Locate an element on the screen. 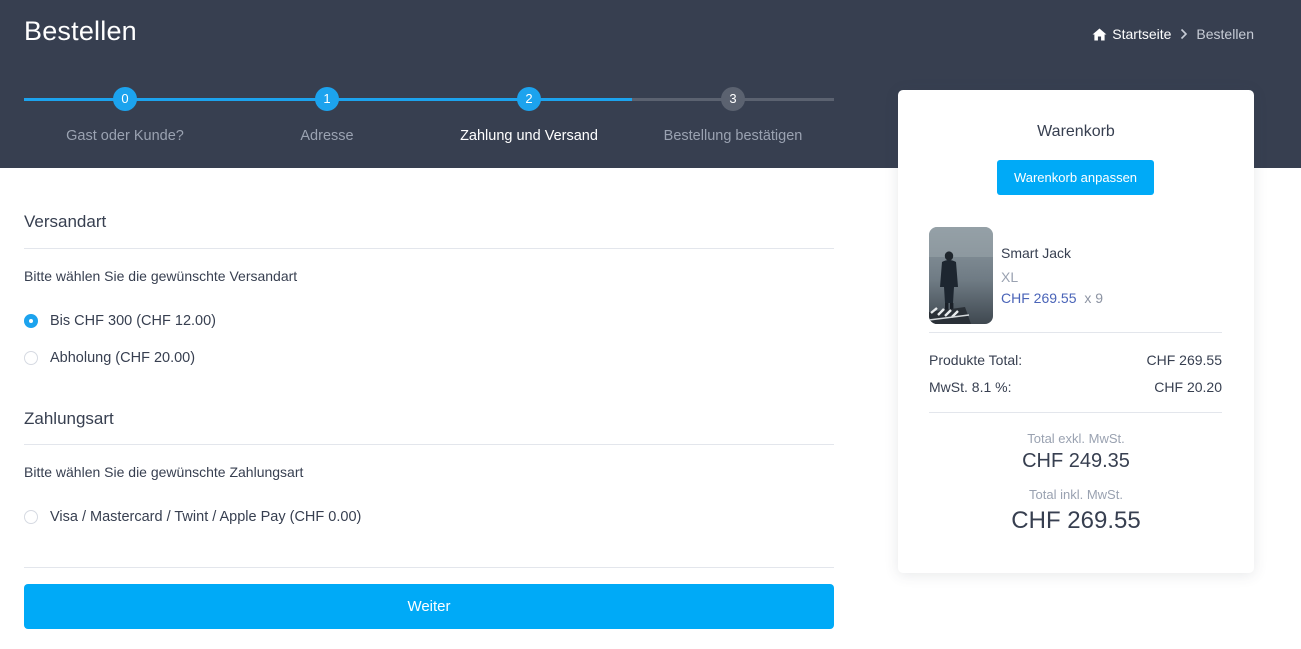 Image resolution: width=1301 pixels, height=649 pixels. payment-divider is located at coordinates (429, 444).